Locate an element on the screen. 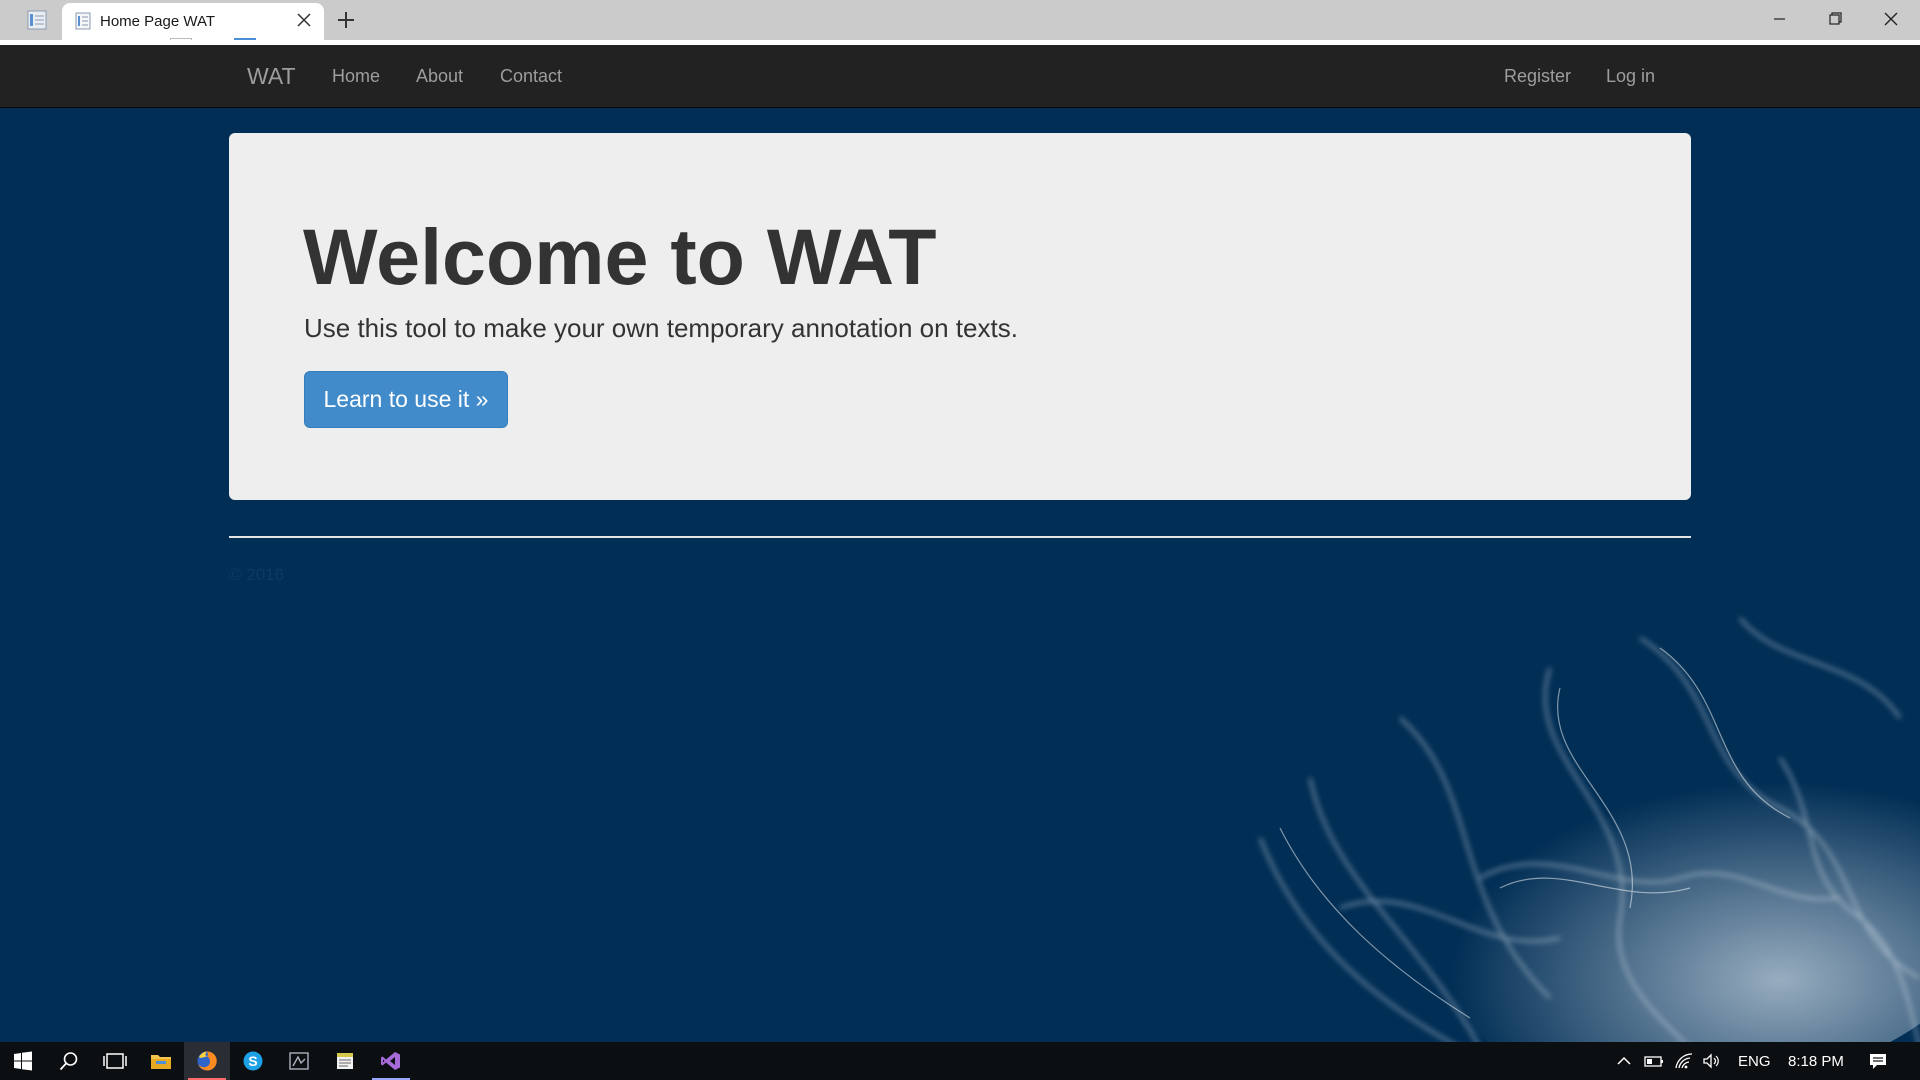  browser-tab: Home Page WAT is located at coordinates (193, 22).